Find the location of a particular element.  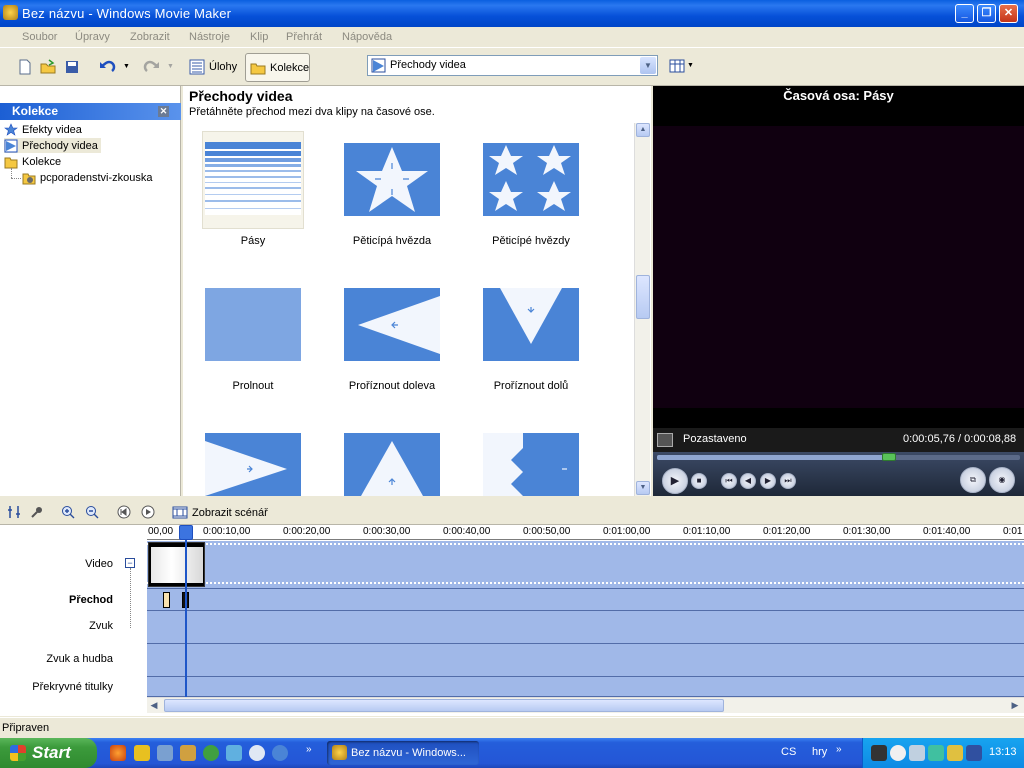

menu-edit: Úpravy is located at coordinates (92, 37).